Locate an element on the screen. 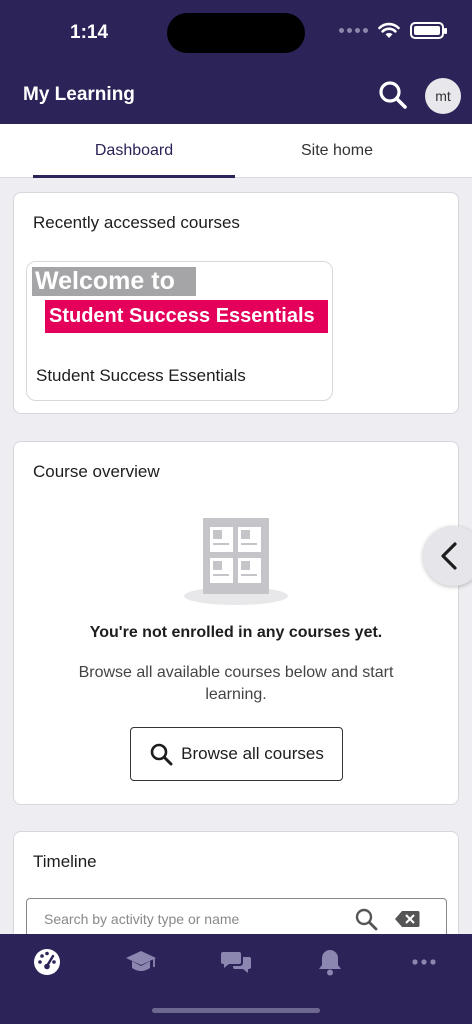 The width and height of the screenshot is (472, 1024). bell-icon is located at coordinates (330, 963).